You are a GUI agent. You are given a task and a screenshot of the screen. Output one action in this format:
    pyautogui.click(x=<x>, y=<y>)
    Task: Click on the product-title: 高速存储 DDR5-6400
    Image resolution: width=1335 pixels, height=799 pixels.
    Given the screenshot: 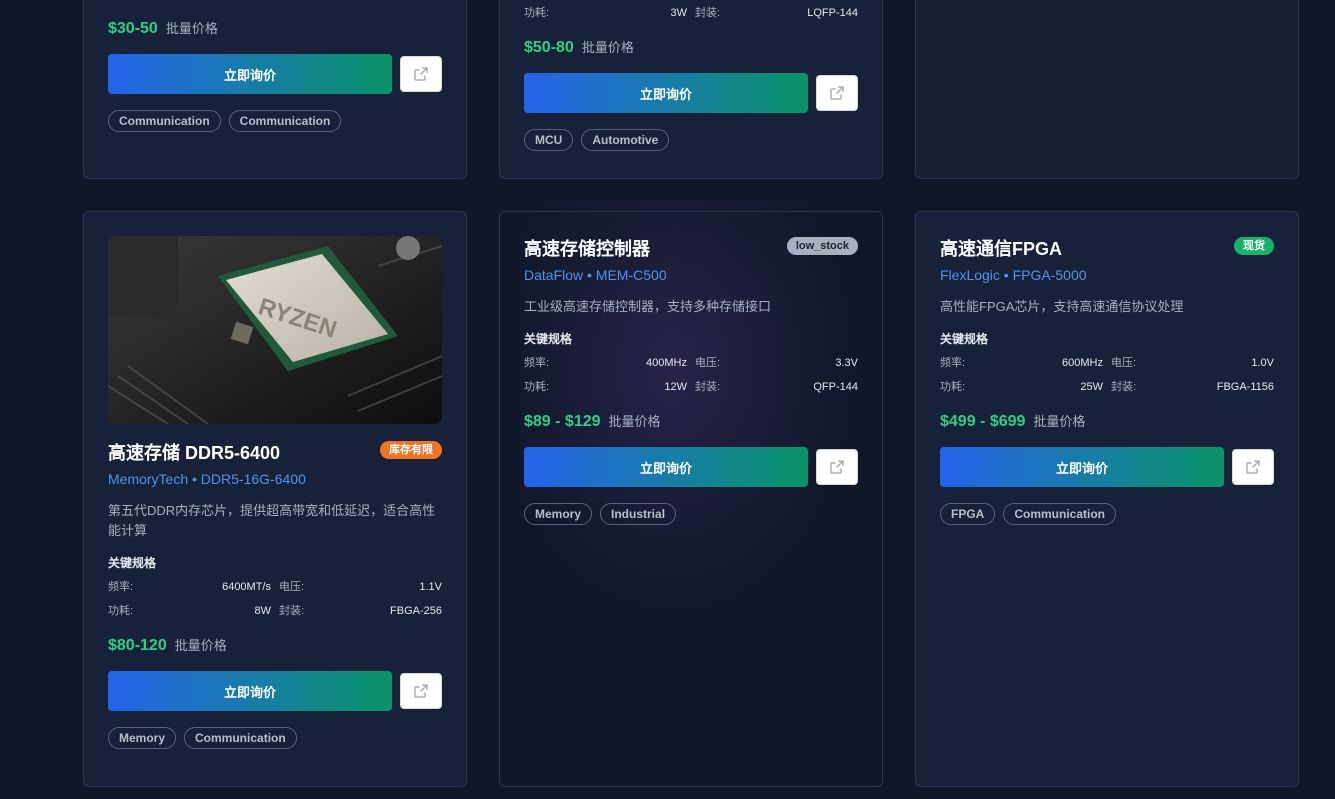 What is the action you would take?
    pyautogui.click(x=194, y=453)
    